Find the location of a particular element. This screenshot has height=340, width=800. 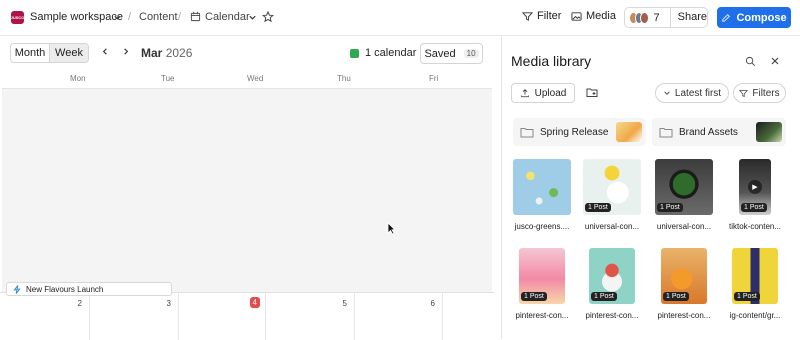

week-row: 2 3 4 5 6 is located at coordinates (247, 316).